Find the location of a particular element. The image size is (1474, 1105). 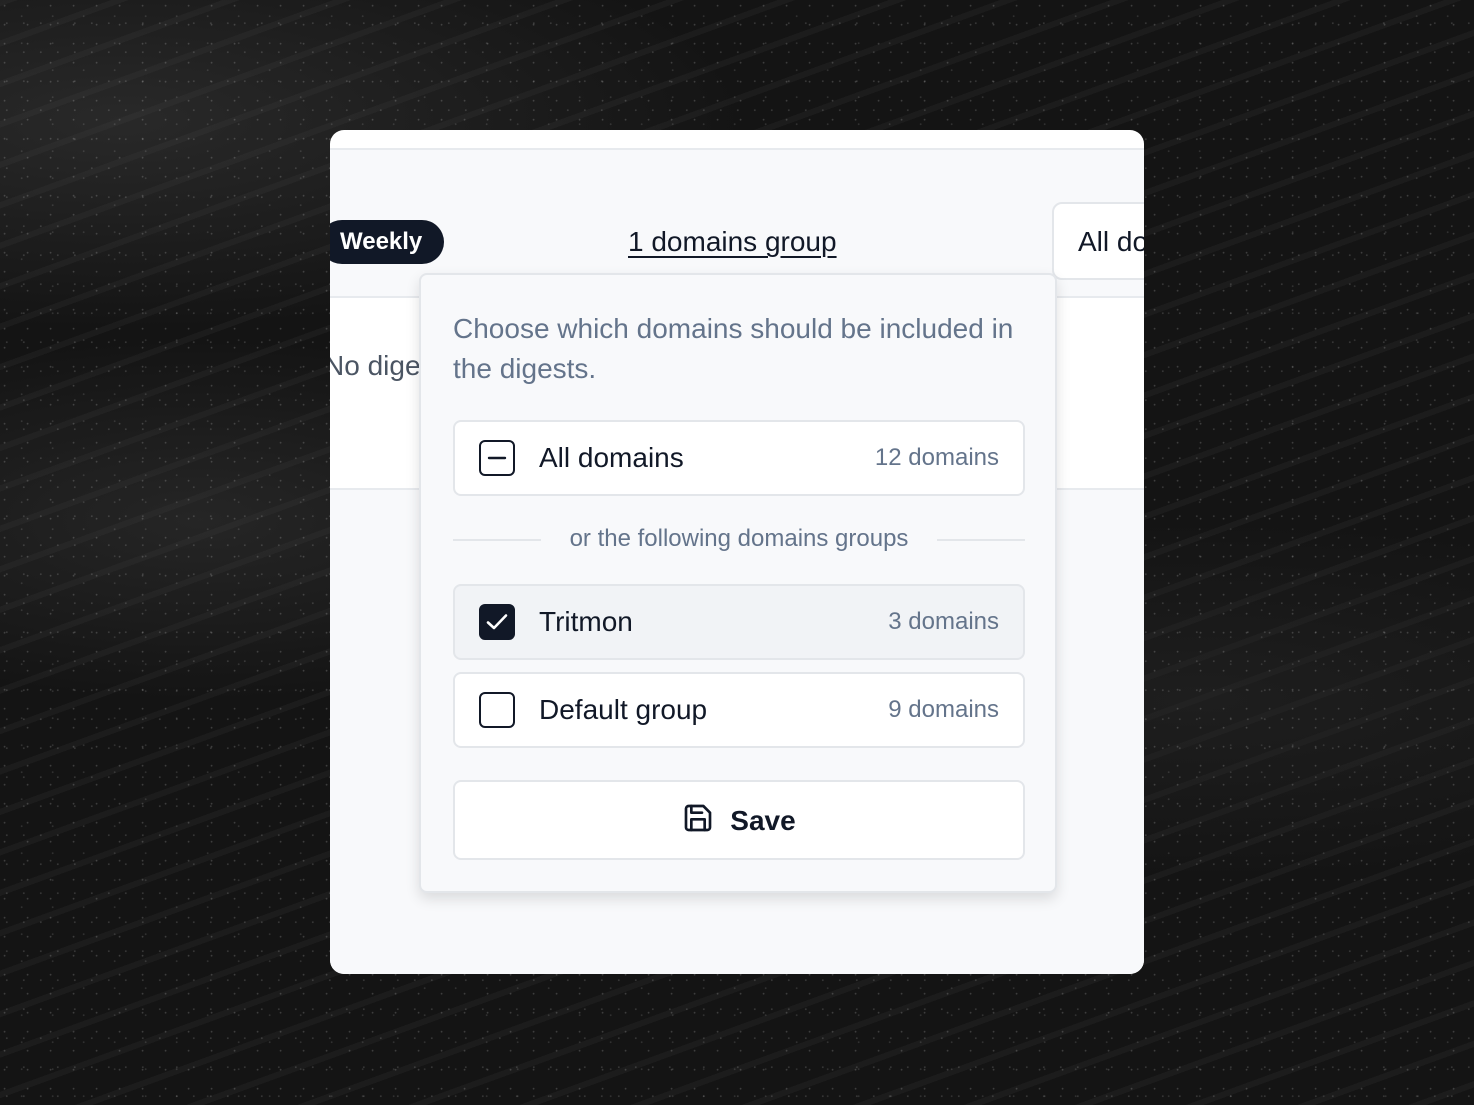

option-count: 12 domains is located at coordinates (936, 457).